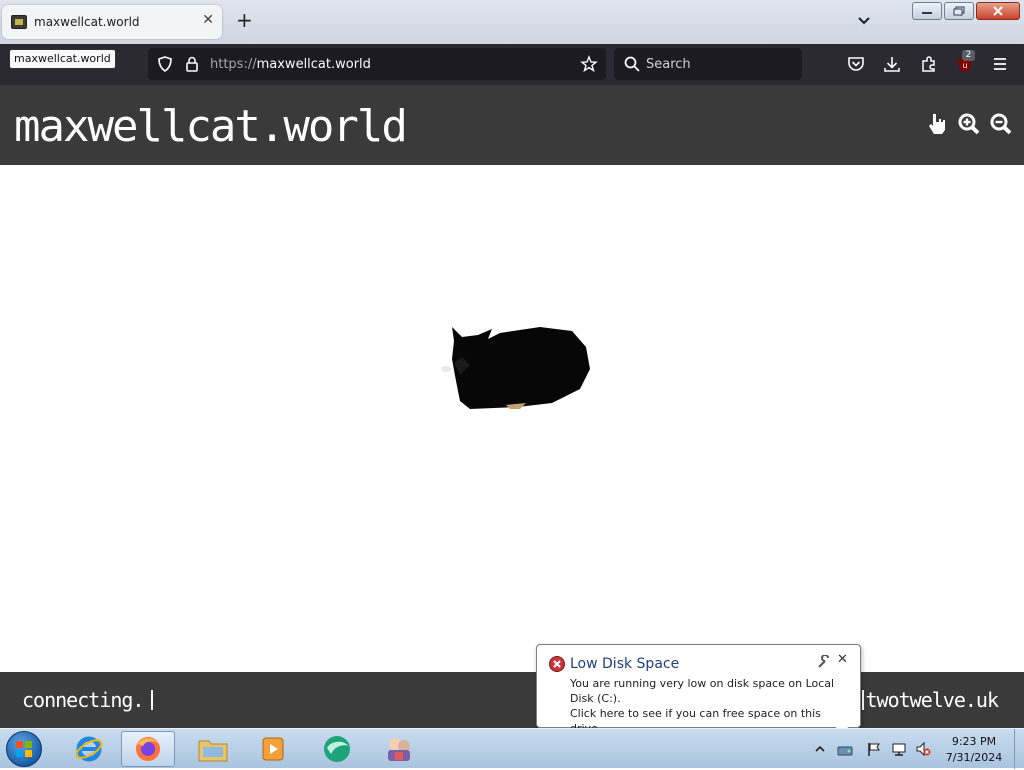 The image size is (1024, 770). I want to click on pocket-icon, so click(856, 64).